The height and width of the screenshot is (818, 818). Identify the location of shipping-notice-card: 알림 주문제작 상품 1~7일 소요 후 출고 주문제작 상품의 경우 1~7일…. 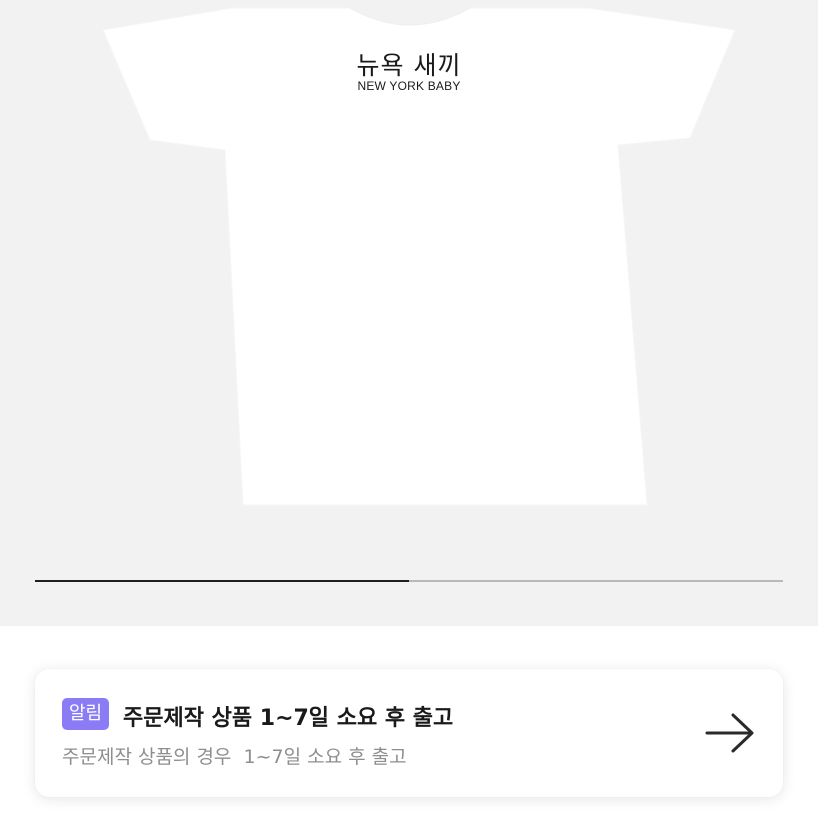
(409, 733).